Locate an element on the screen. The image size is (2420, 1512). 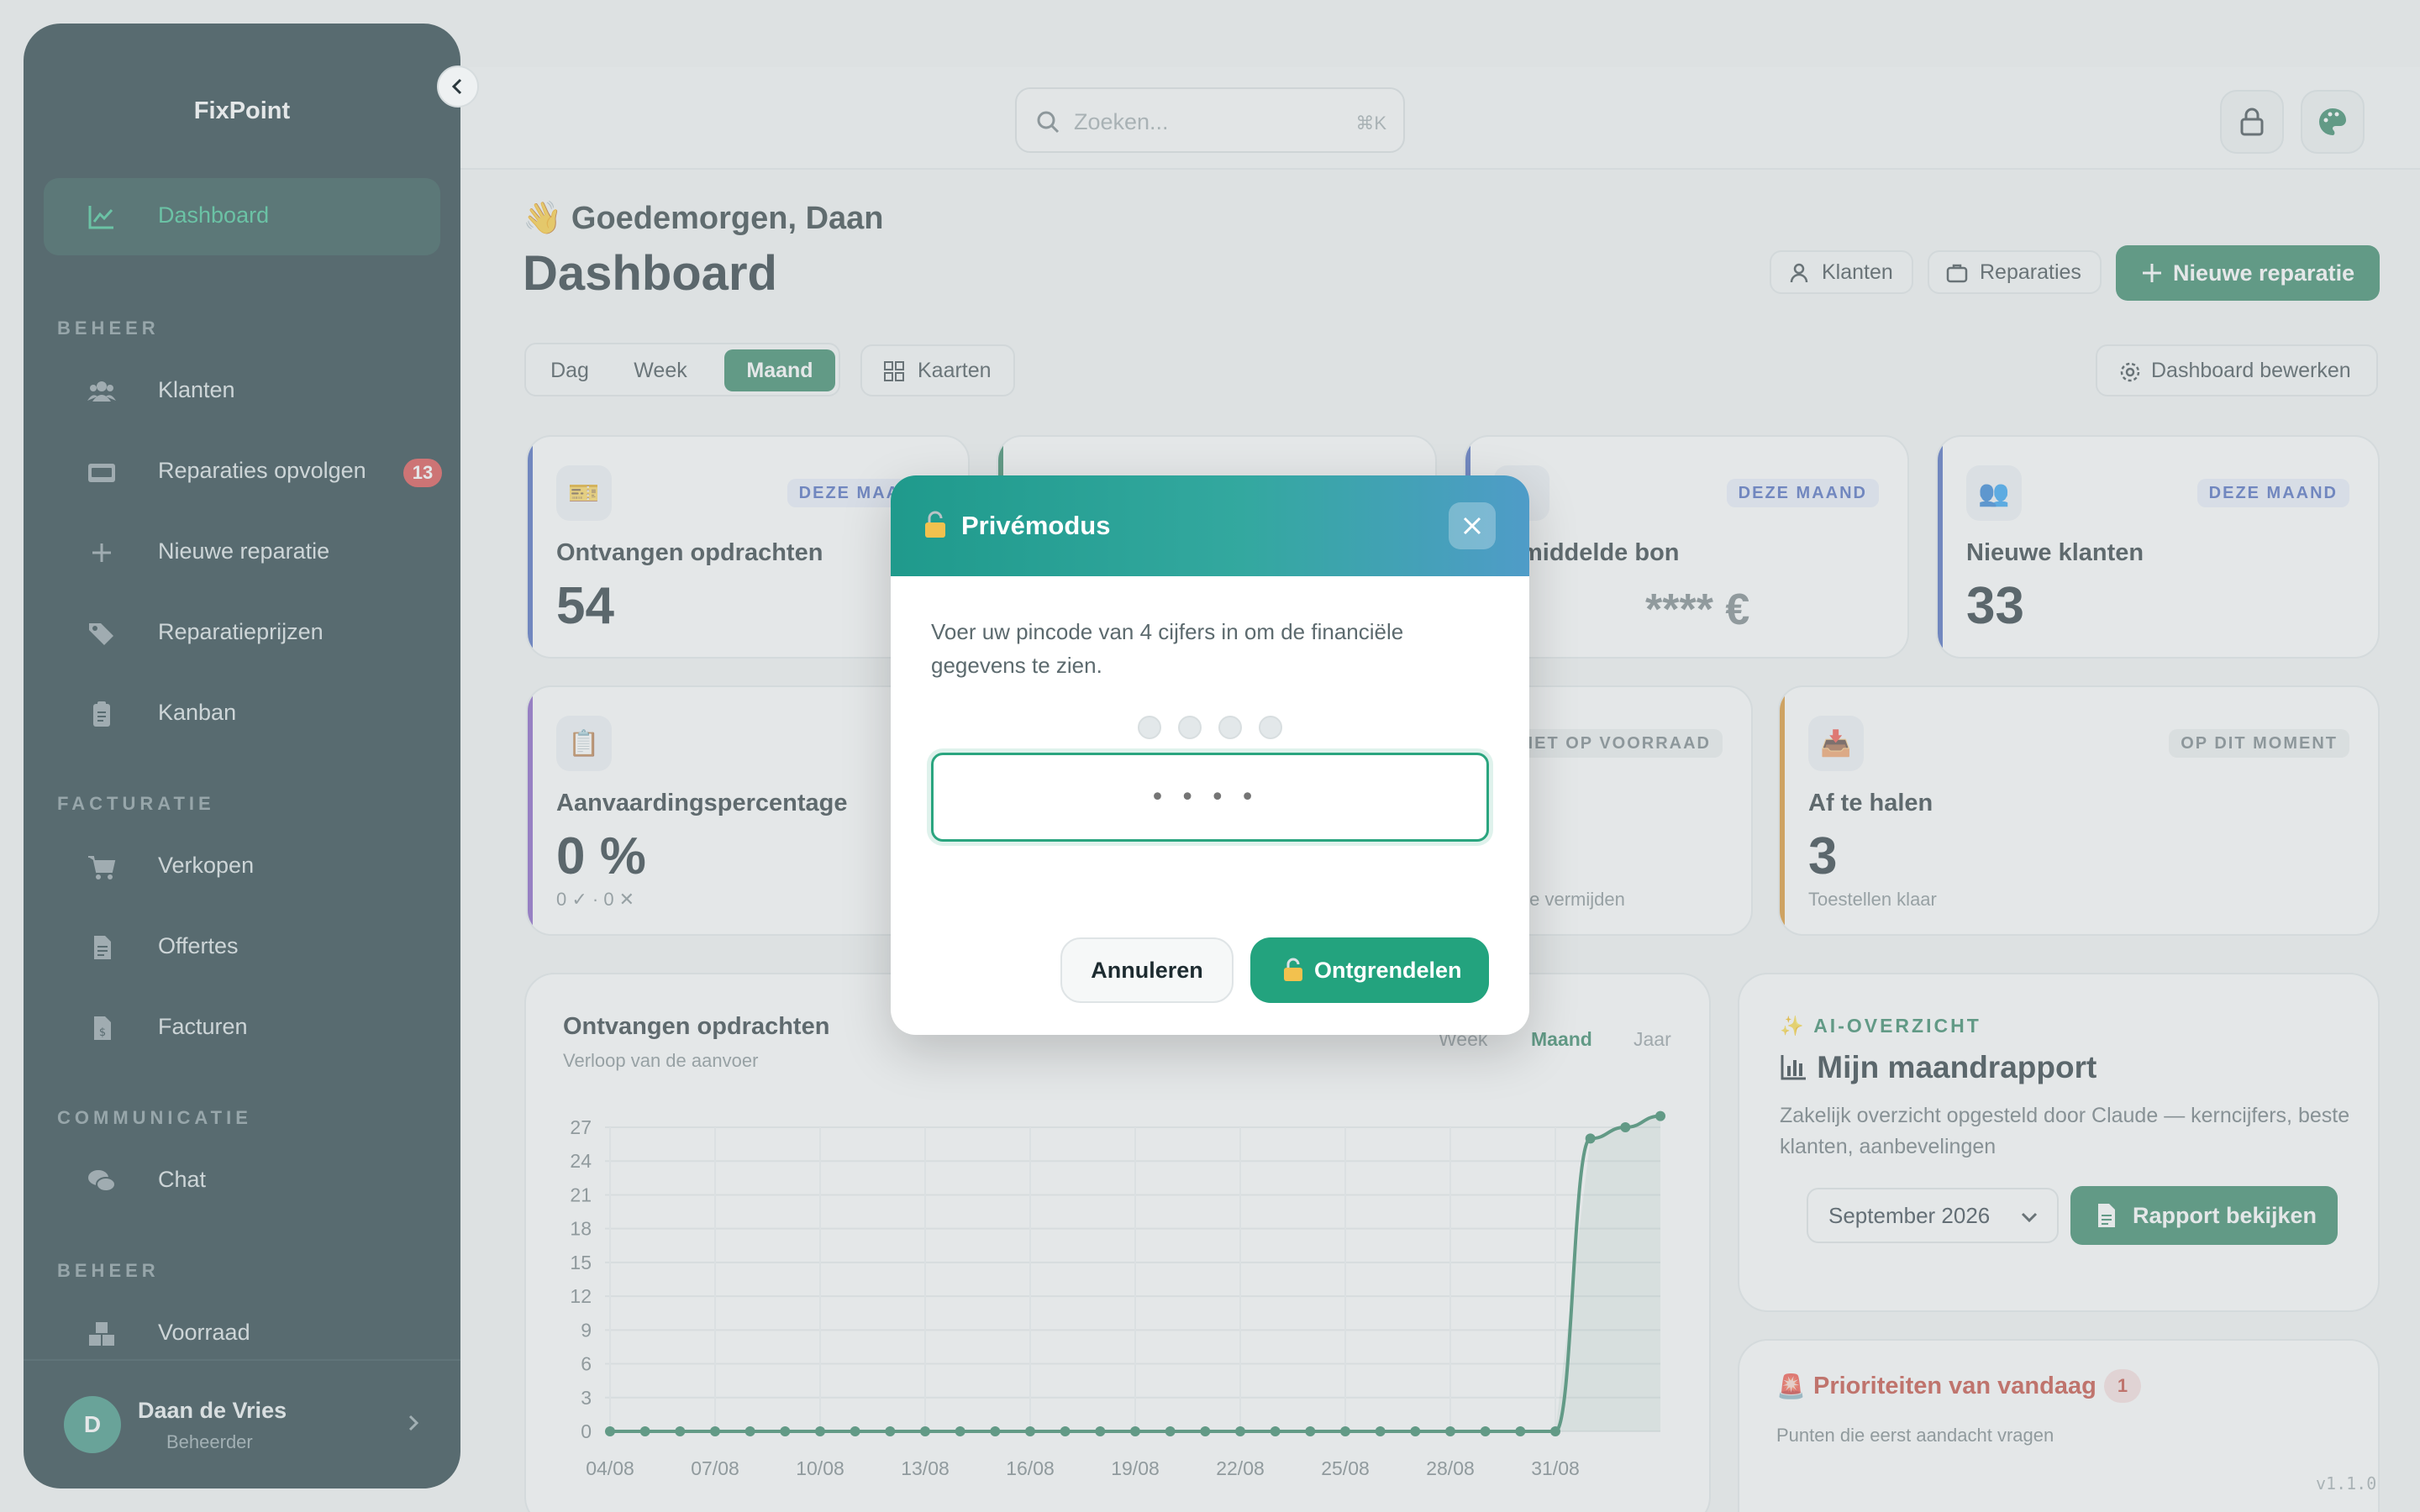
close-icon is located at coordinates (1472, 526).